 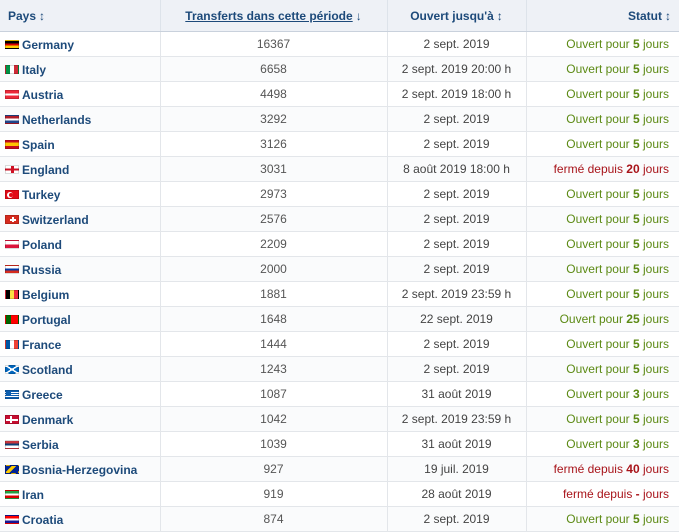 What do you see at coordinates (268, 16) in the screenshot?
I see `column-header-transfers-label: Transferts dans cette période` at bounding box center [268, 16].